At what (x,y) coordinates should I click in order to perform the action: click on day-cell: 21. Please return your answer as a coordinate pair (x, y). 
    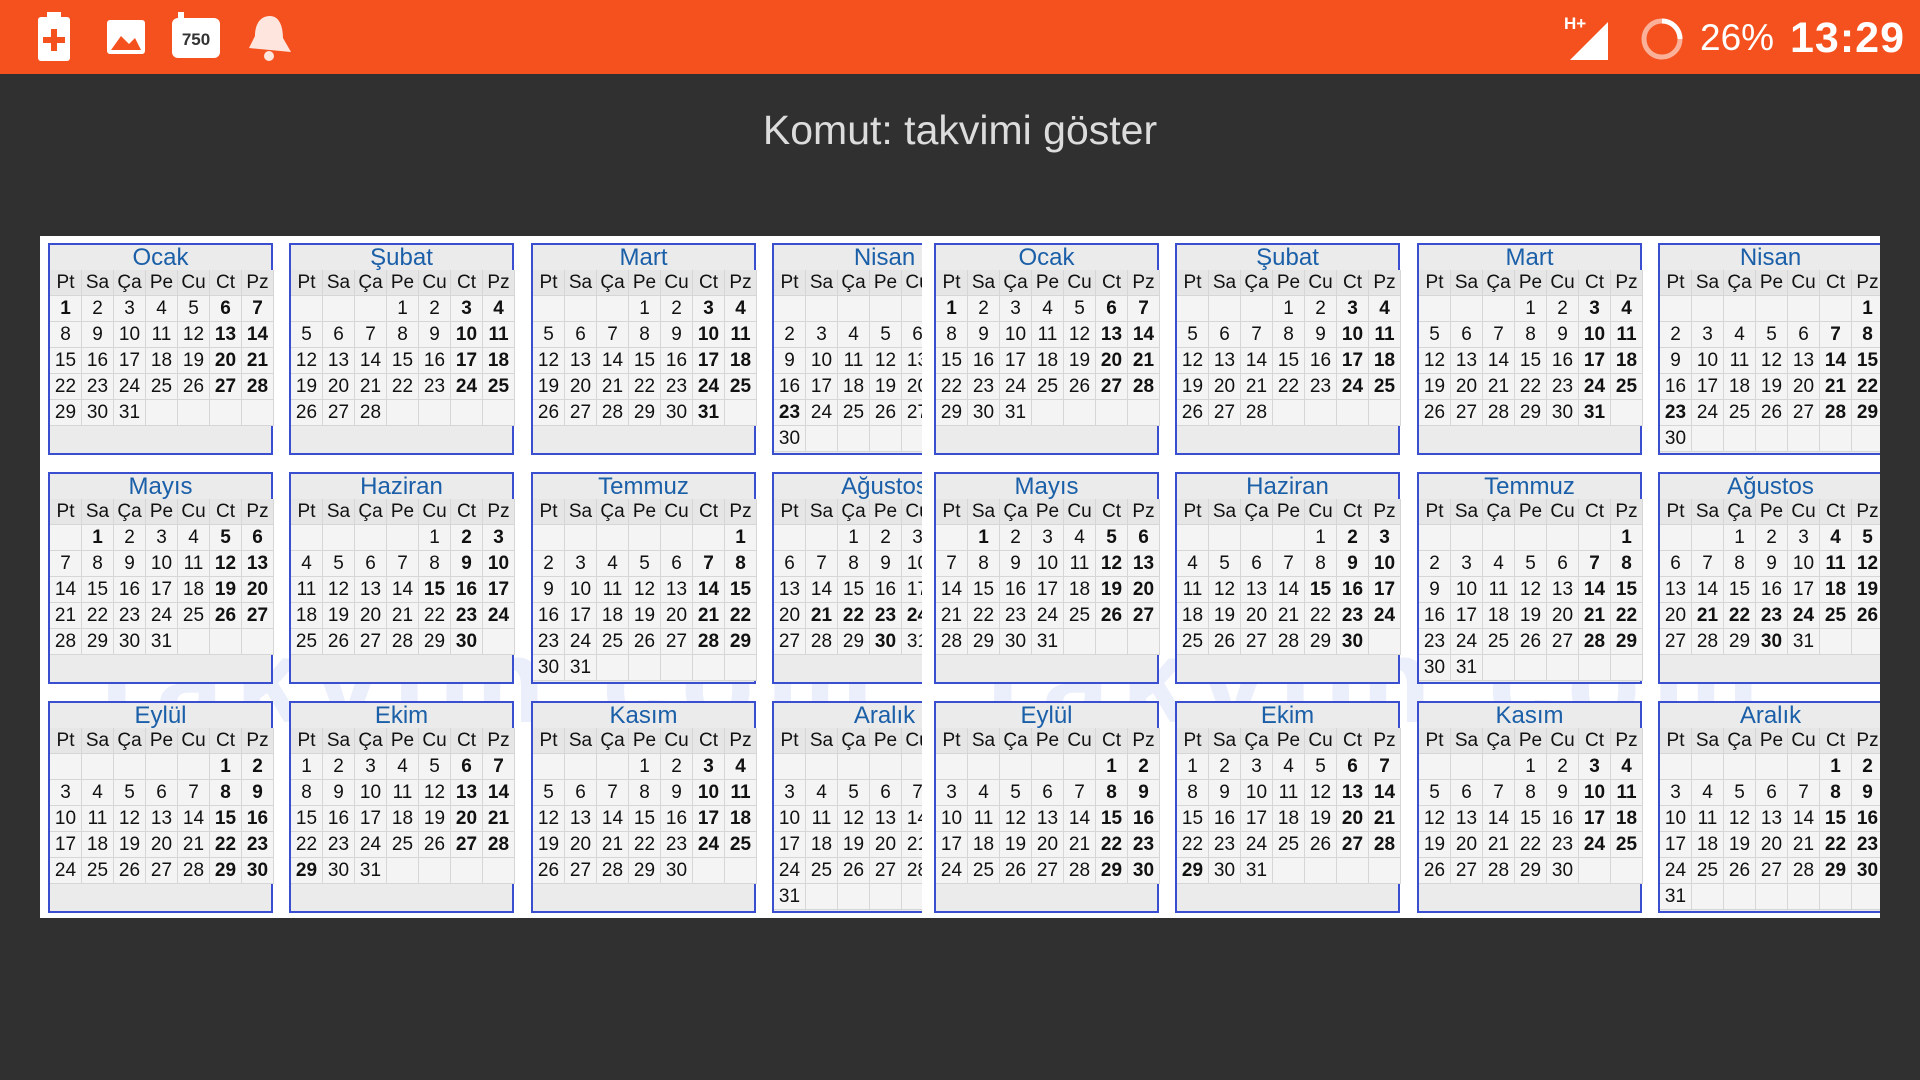
    Looking at the image, I should click on (1257, 387).